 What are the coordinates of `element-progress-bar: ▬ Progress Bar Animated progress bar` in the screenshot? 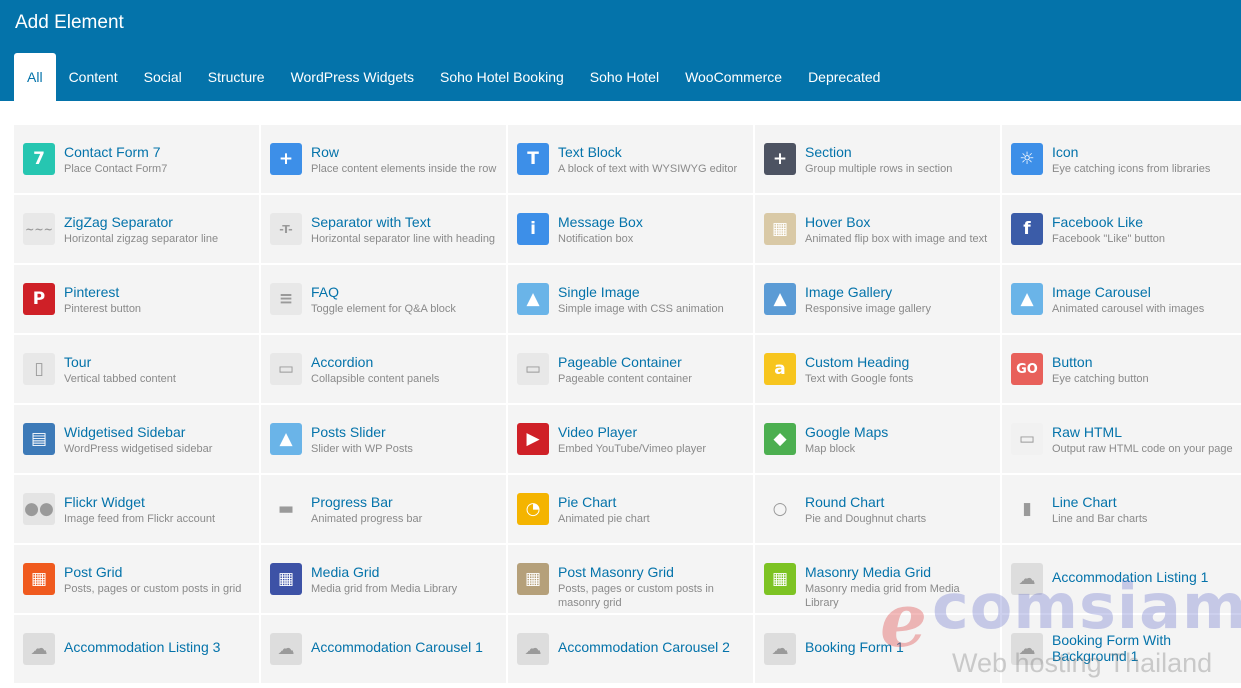 It's located at (383, 509).